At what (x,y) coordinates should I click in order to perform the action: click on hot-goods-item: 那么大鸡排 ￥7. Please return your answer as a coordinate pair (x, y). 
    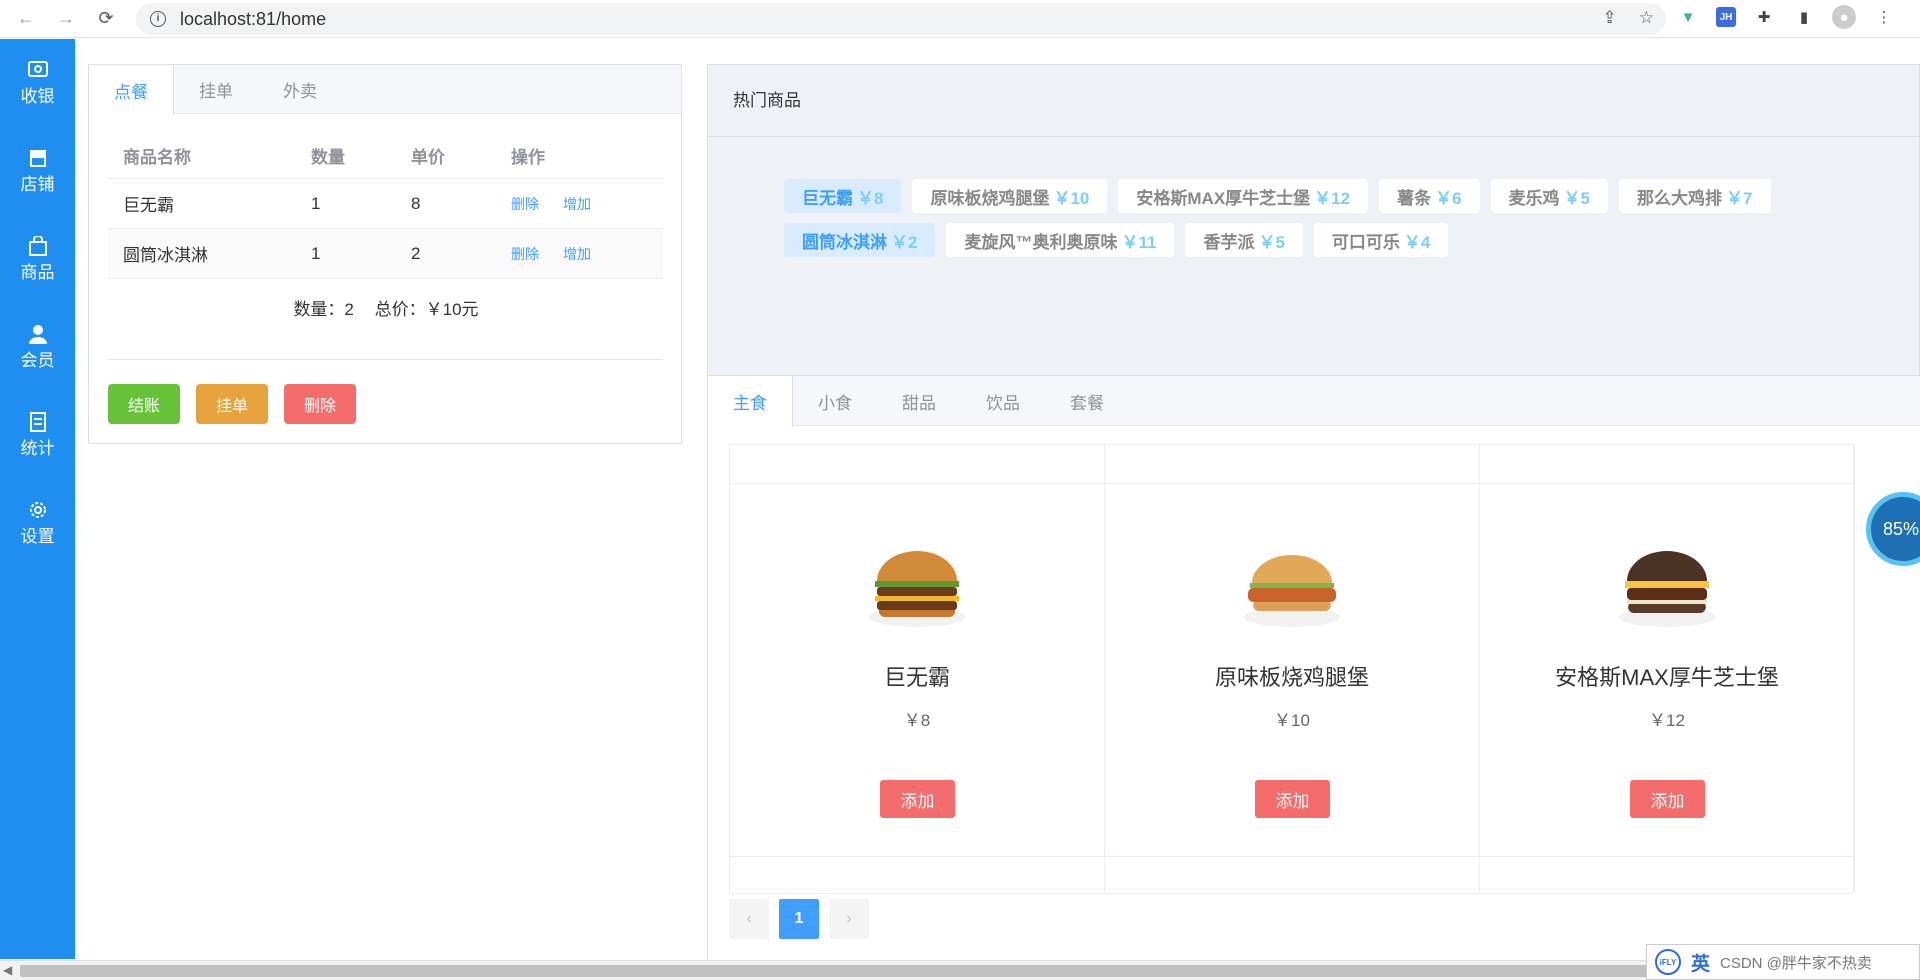
    Looking at the image, I should click on (1695, 196).